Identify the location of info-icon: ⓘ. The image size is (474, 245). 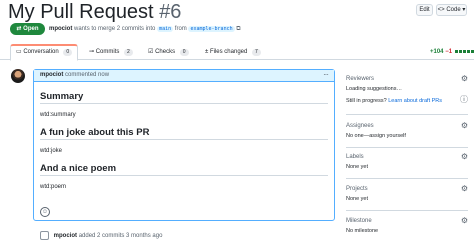
(464, 99).